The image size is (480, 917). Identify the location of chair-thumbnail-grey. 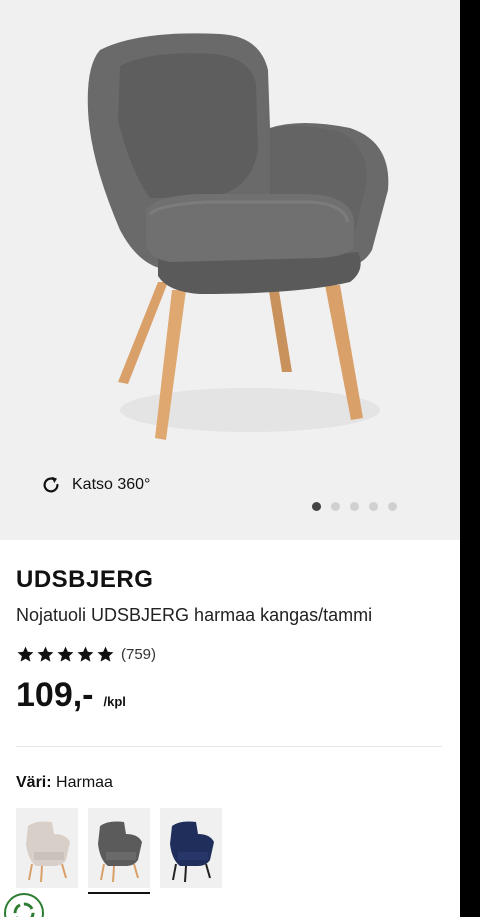
(120, 852).